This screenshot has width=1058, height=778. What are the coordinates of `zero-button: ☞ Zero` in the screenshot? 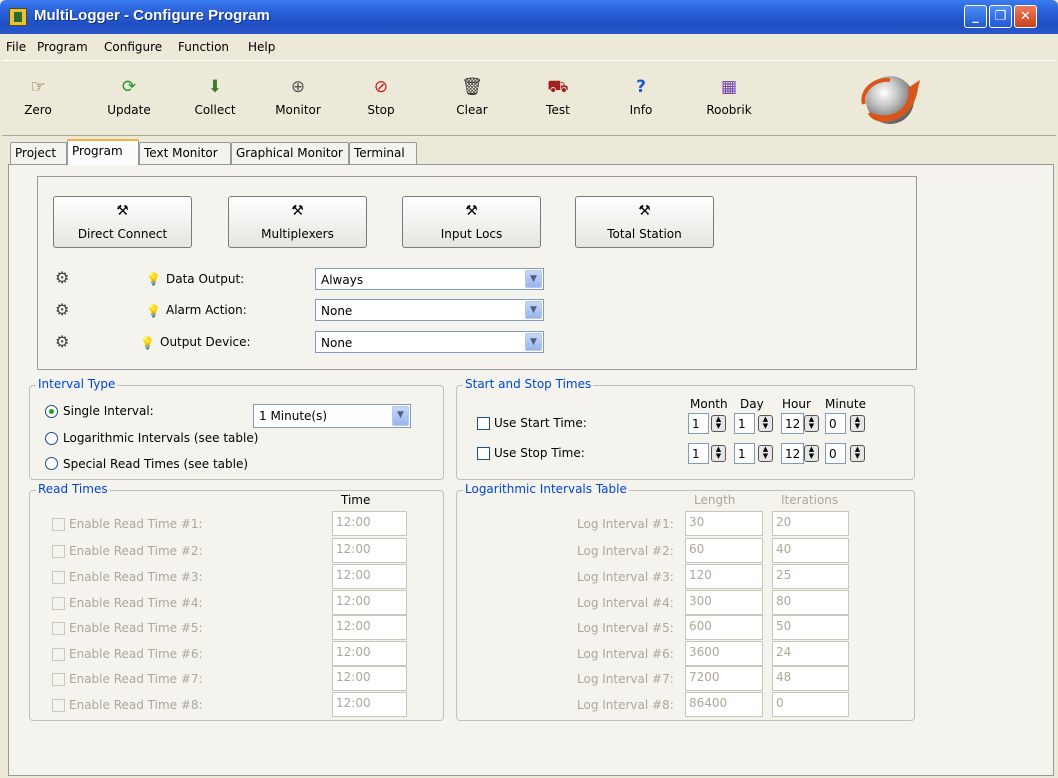 It's located at (38, 102).